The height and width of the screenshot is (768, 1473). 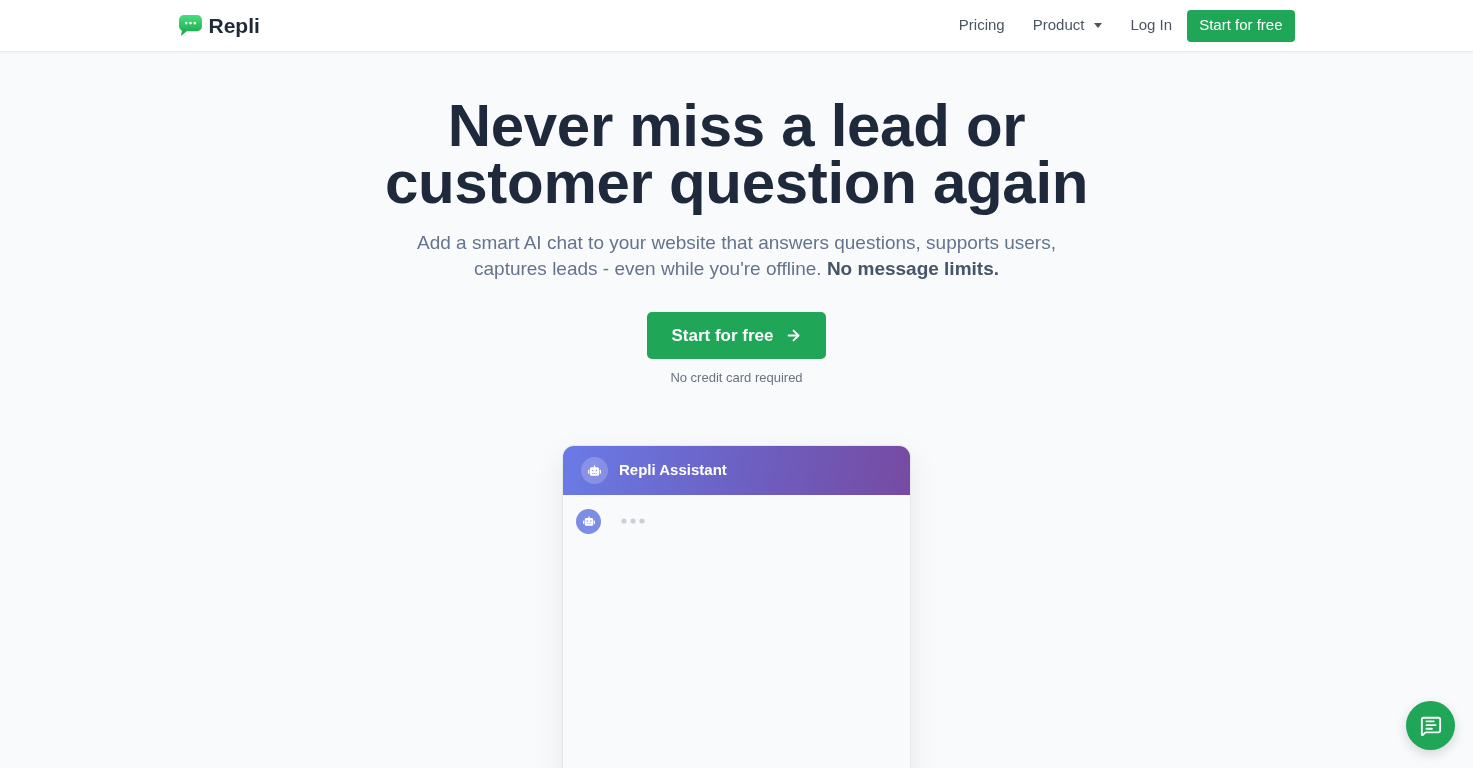 What do you see at coordinates (673, 469) in the screenshot?
I see `chat-title: Repli Assistant` at bounding box center [673, 469].